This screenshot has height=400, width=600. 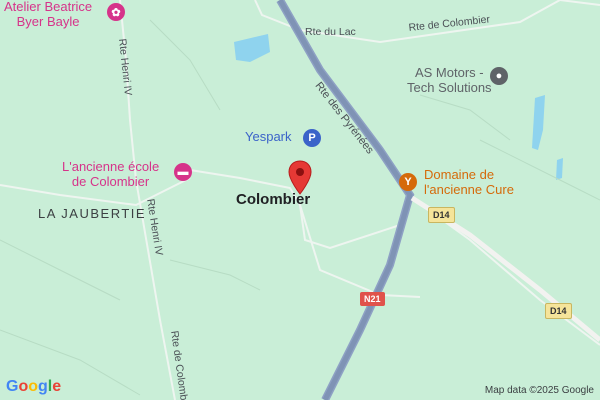 I want to click on poi-ecole: L'ancienne école de Colombier, so click(x=111, y=174).